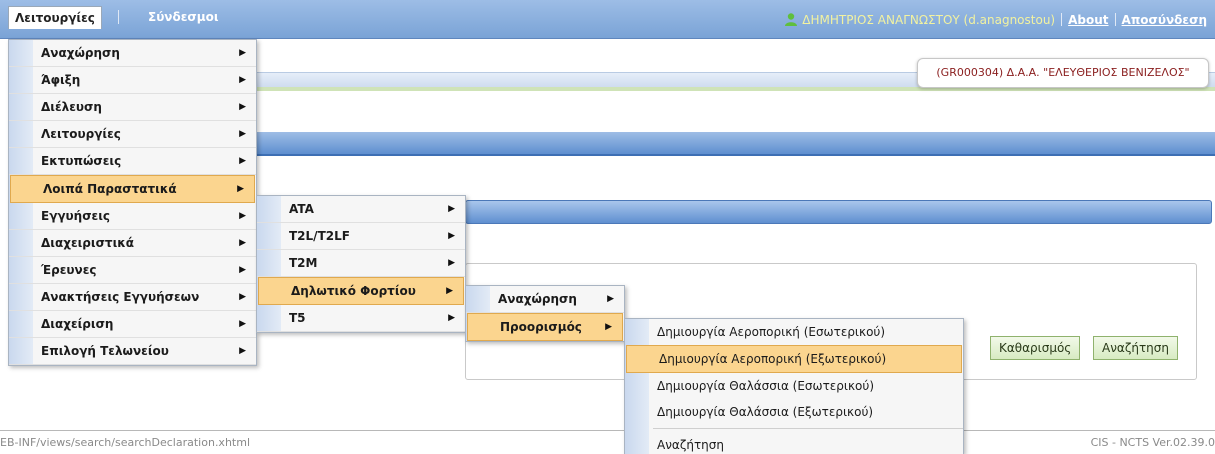  I want to click on user-name: ΔΗΜΗΤΡΙΟΣ ΑΝΑΓΝΩΣΤΟΥ (d.anagnostou), so click(929, 20).